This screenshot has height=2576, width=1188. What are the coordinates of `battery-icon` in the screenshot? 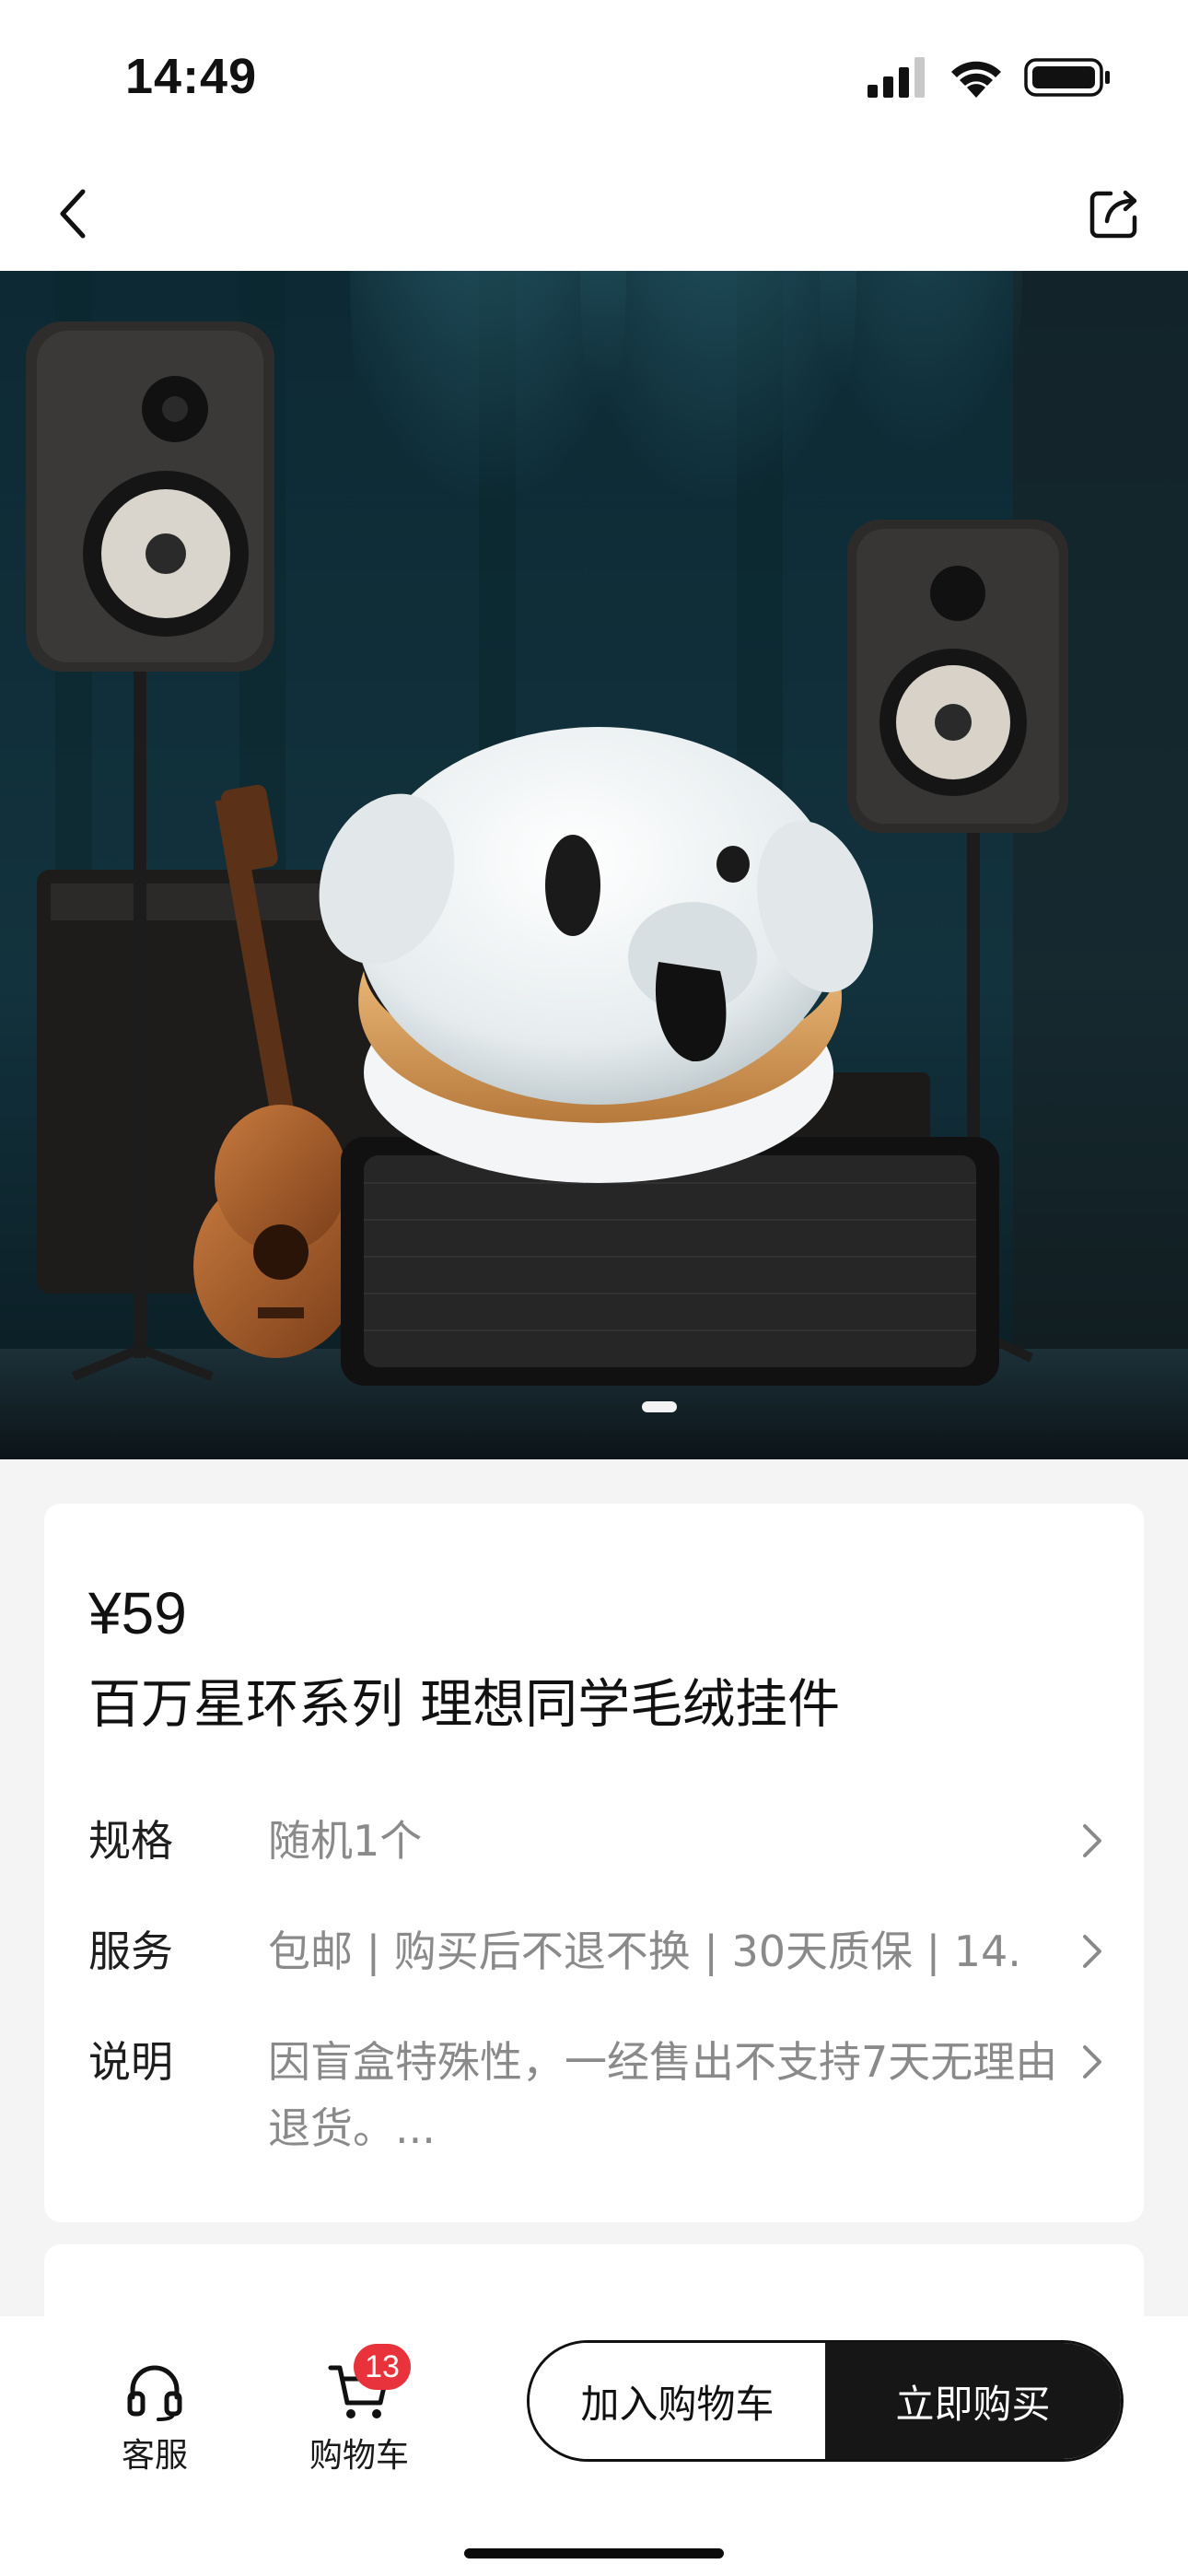 It's located at (1067, 77).